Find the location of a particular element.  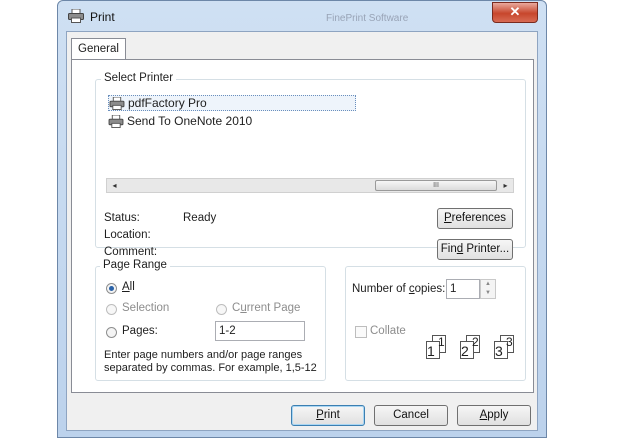

tab-general: General is located at coordinates (98, 49).